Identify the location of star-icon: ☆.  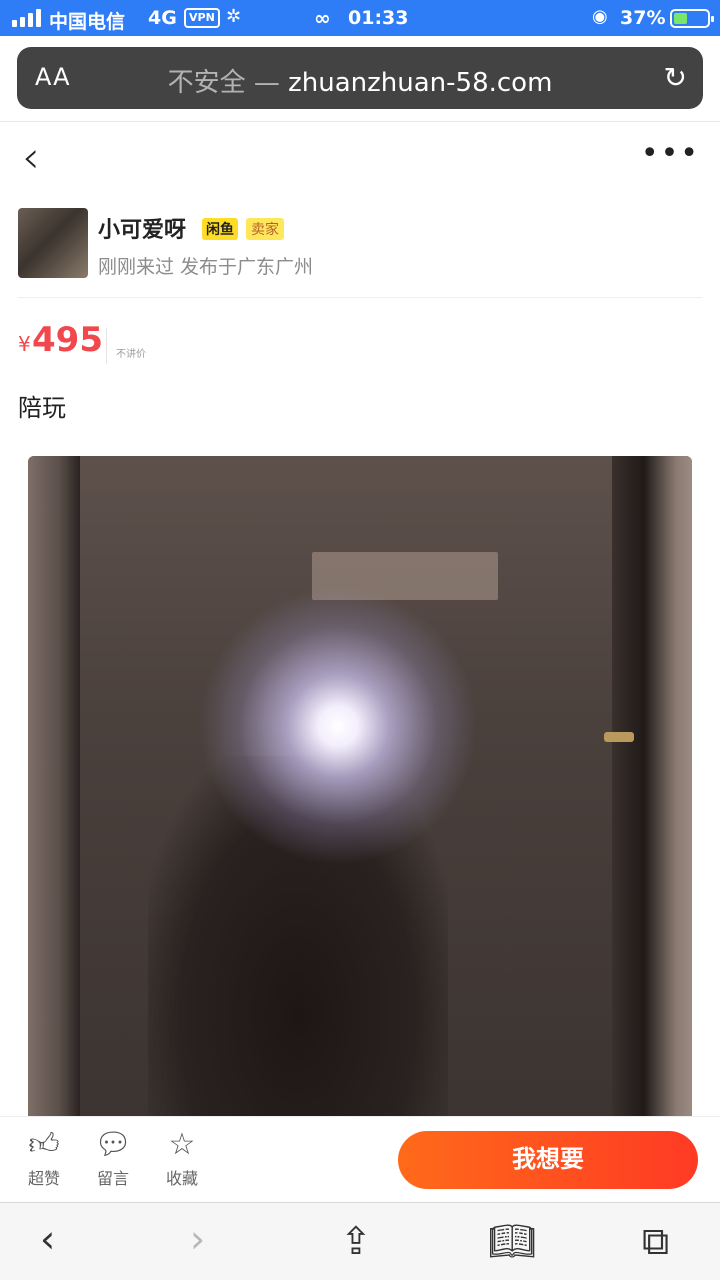
(182, 1144).